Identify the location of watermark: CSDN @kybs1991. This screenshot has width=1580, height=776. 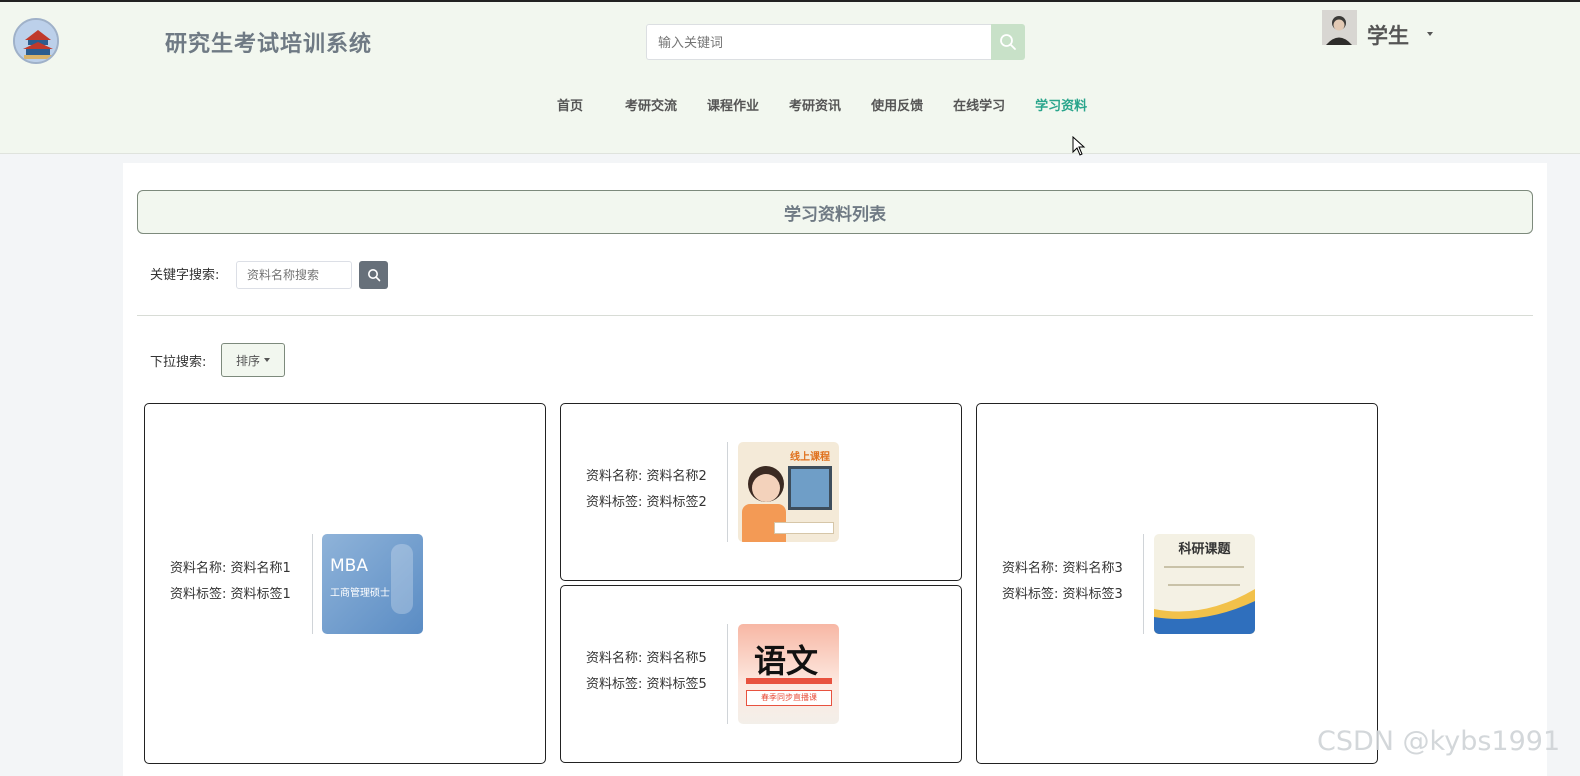
(1439, 741).